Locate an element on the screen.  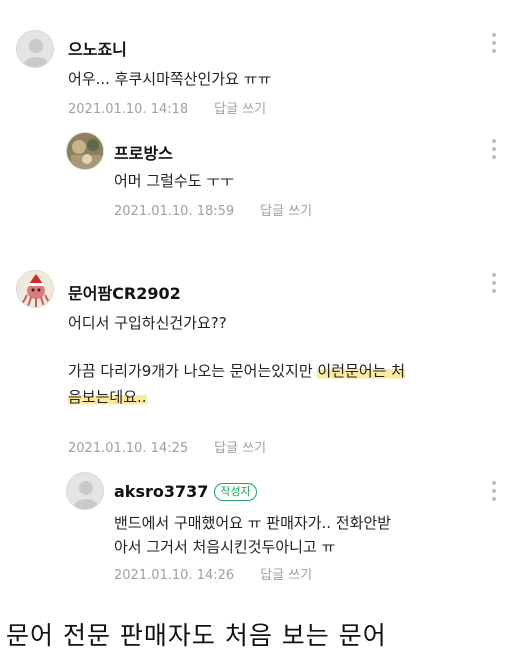
comment-author: 문어팜CR2902 is located at coordinates (124, 292).